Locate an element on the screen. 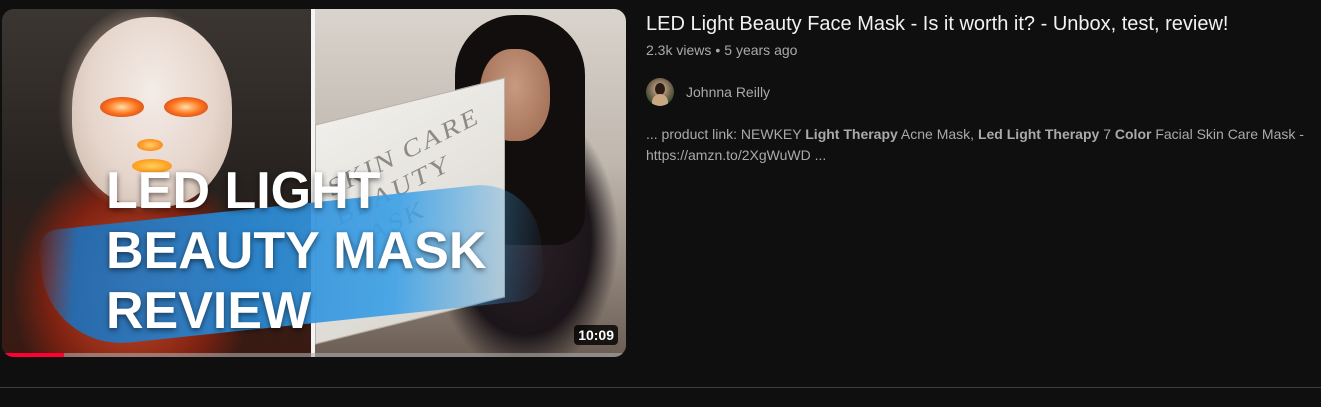 This screenshot has height=407, width=1321. watch-progress-fill is located at coordinates (33, 355).